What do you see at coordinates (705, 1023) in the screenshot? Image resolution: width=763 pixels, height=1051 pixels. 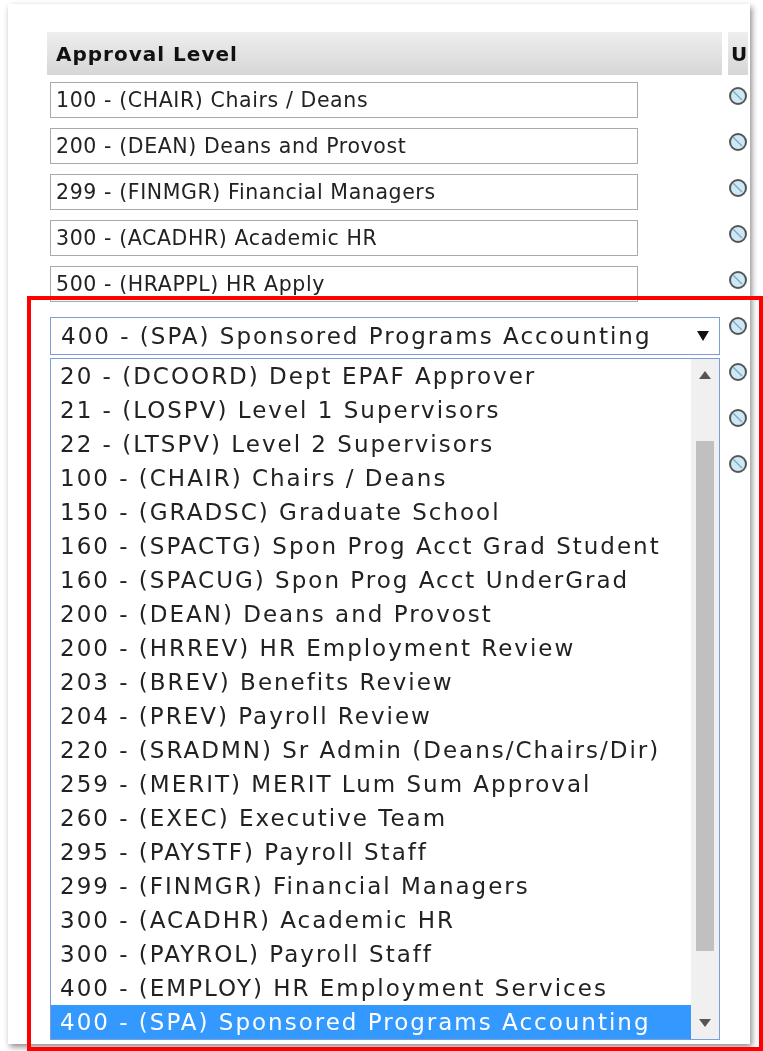 I see `scroll-down-icon` at bounding box center [705, 1023].